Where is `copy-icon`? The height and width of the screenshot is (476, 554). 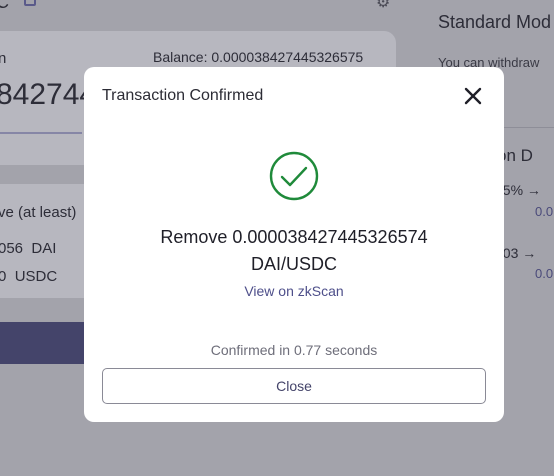 copy-icon is located at coordinates (30, 3).